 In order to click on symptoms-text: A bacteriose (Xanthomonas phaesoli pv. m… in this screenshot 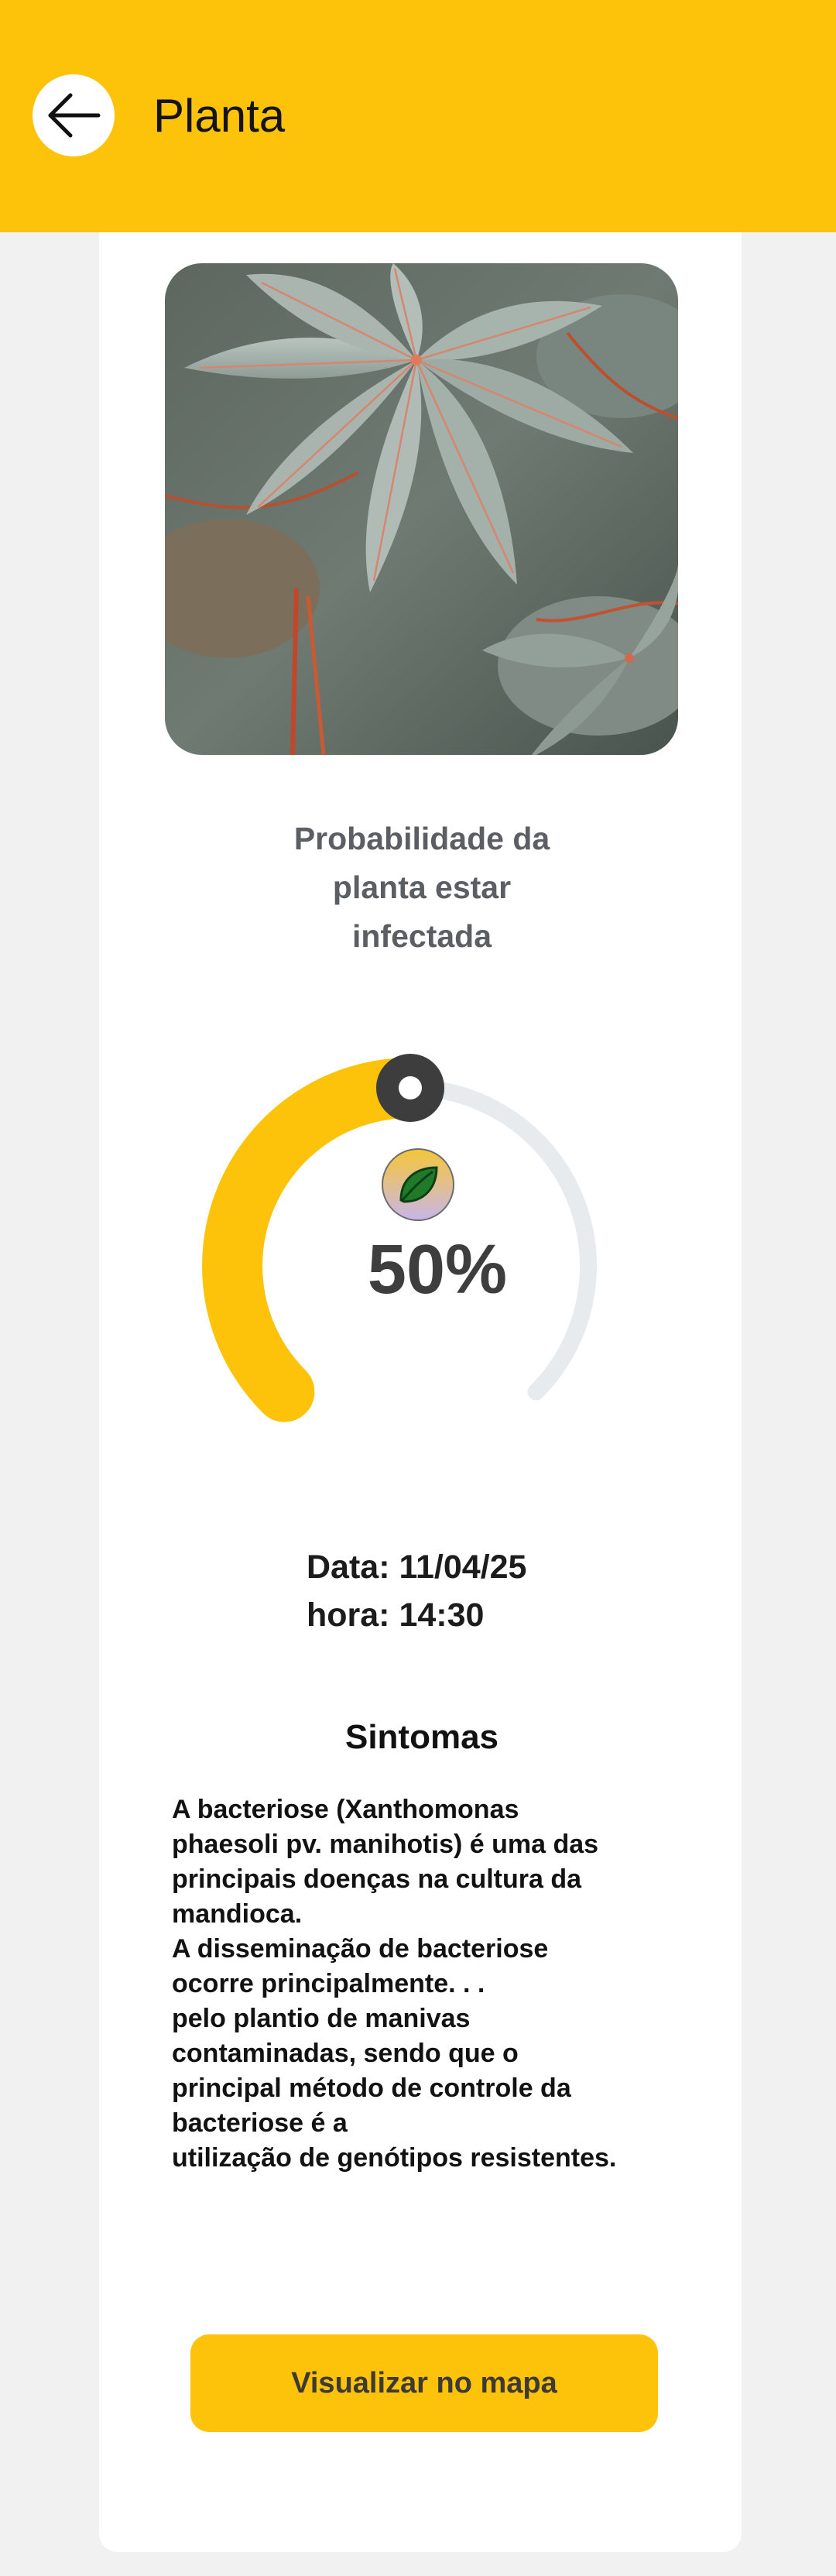, I will do `click(394, 1984)`.